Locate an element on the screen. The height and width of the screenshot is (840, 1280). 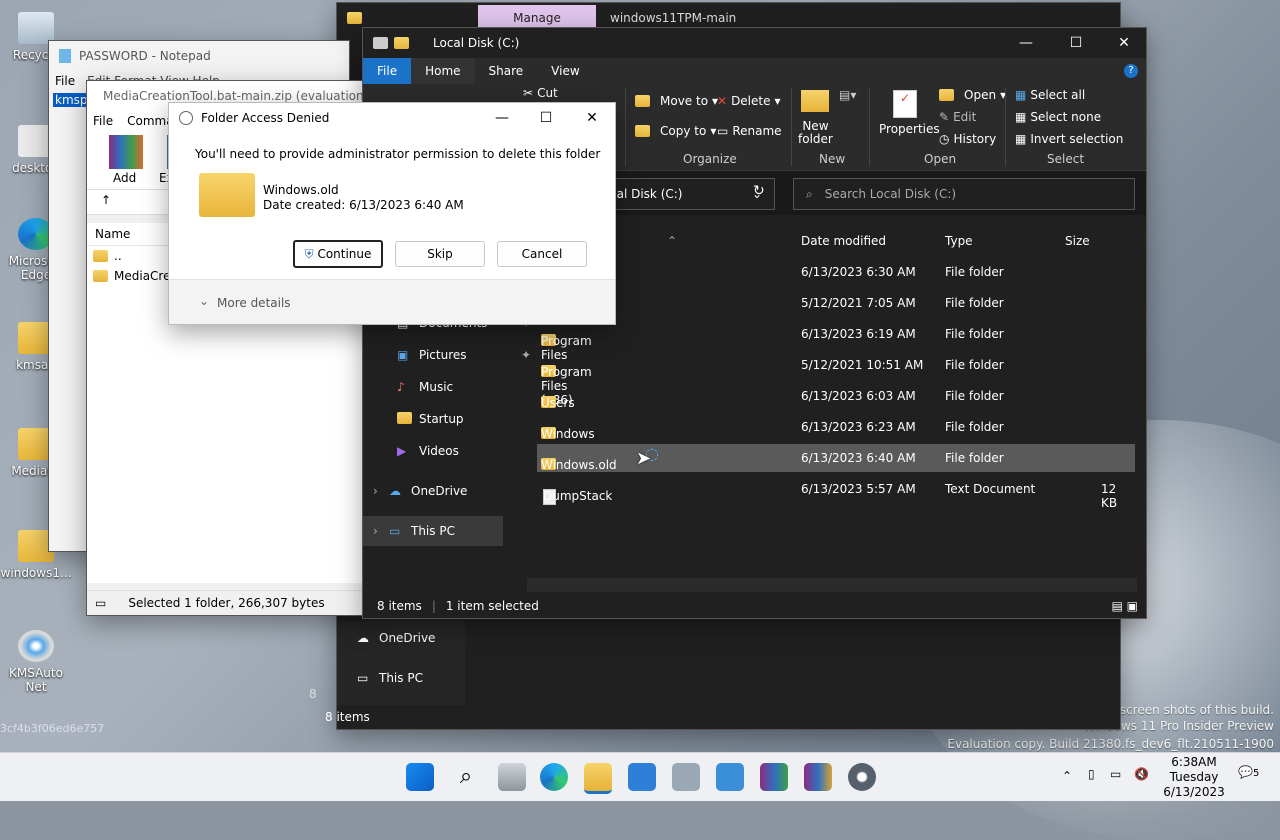
desktop-icon-kmsauto: KMSAuto Net is located at coordinates (36, 662).